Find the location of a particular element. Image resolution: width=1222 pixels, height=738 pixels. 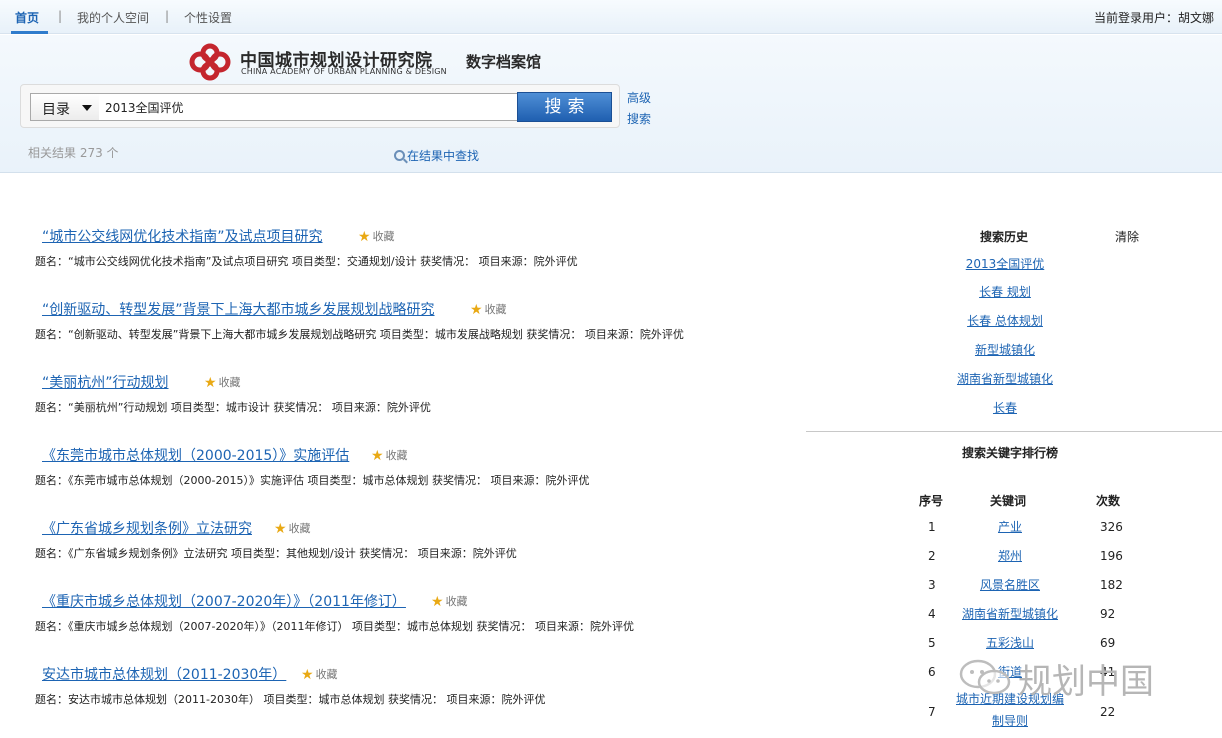

chat-bubble-icon is located at coordinates (985, 677).